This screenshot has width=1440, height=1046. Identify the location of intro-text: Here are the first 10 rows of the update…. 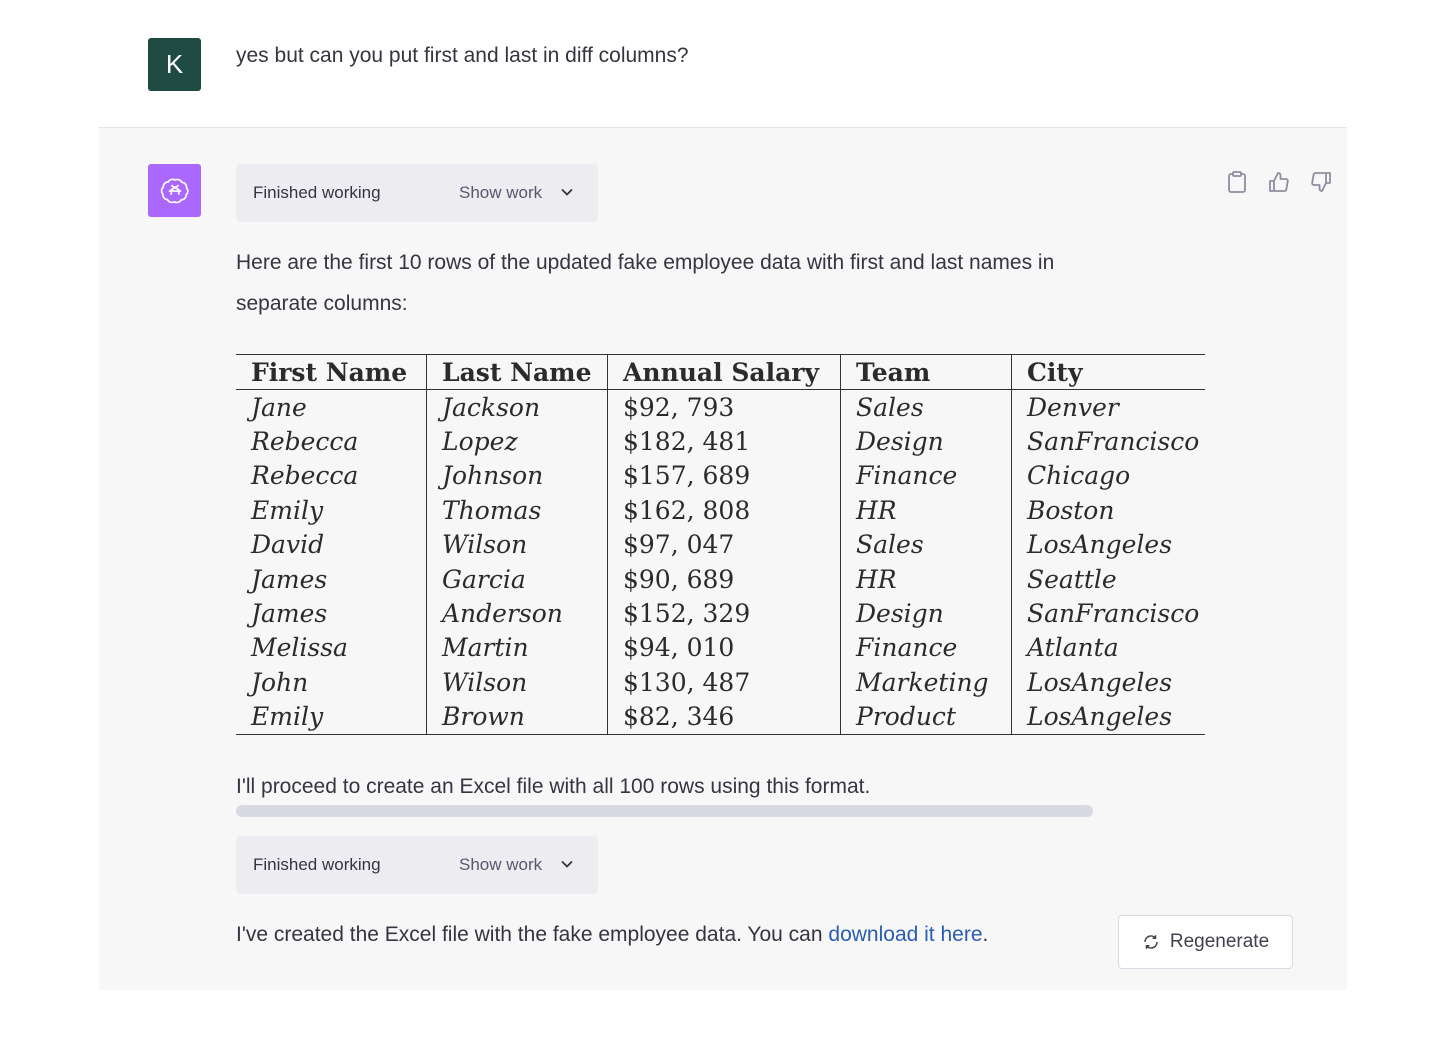
(716, 283).